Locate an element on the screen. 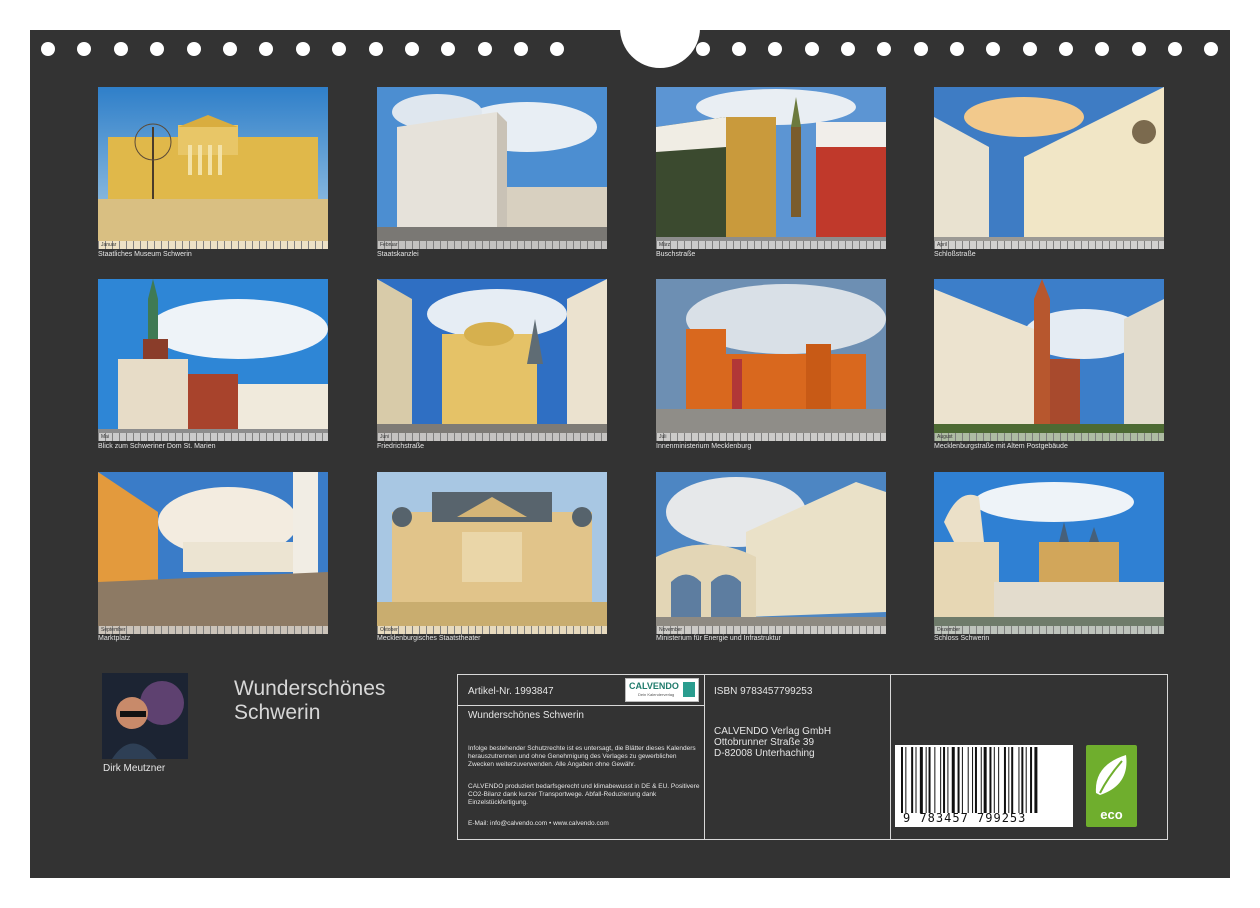  calvendo-logo: CALVENDO Dein Kalenderverlag is located at coordinates (662, 690).